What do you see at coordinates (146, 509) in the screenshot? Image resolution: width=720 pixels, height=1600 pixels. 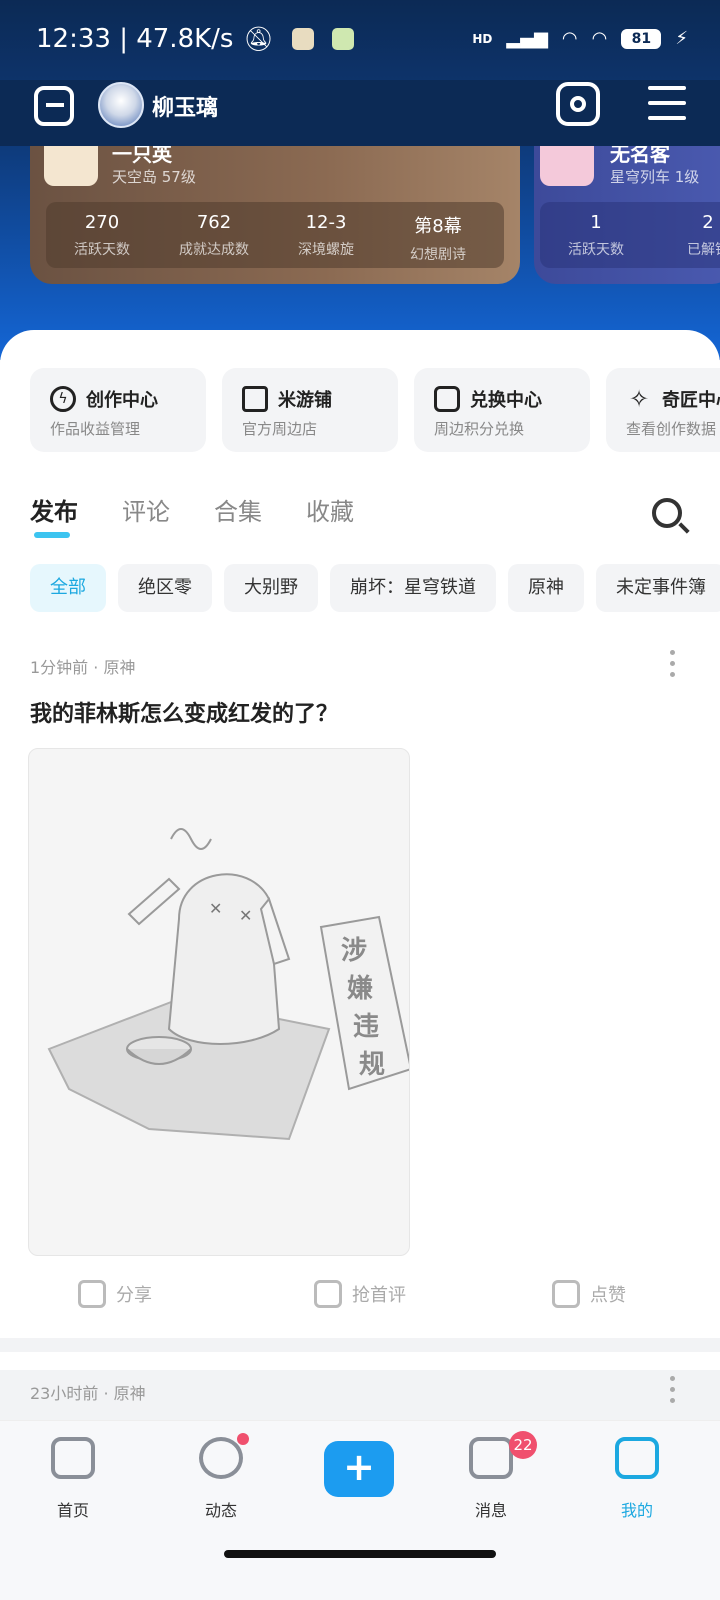 I see `tab-comments: 评论` at bounding box center [146, 509].